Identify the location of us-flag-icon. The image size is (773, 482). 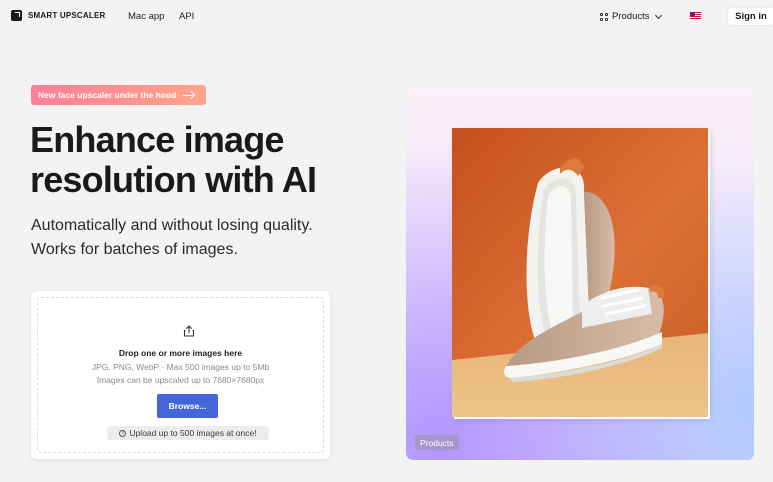
(695, 15).